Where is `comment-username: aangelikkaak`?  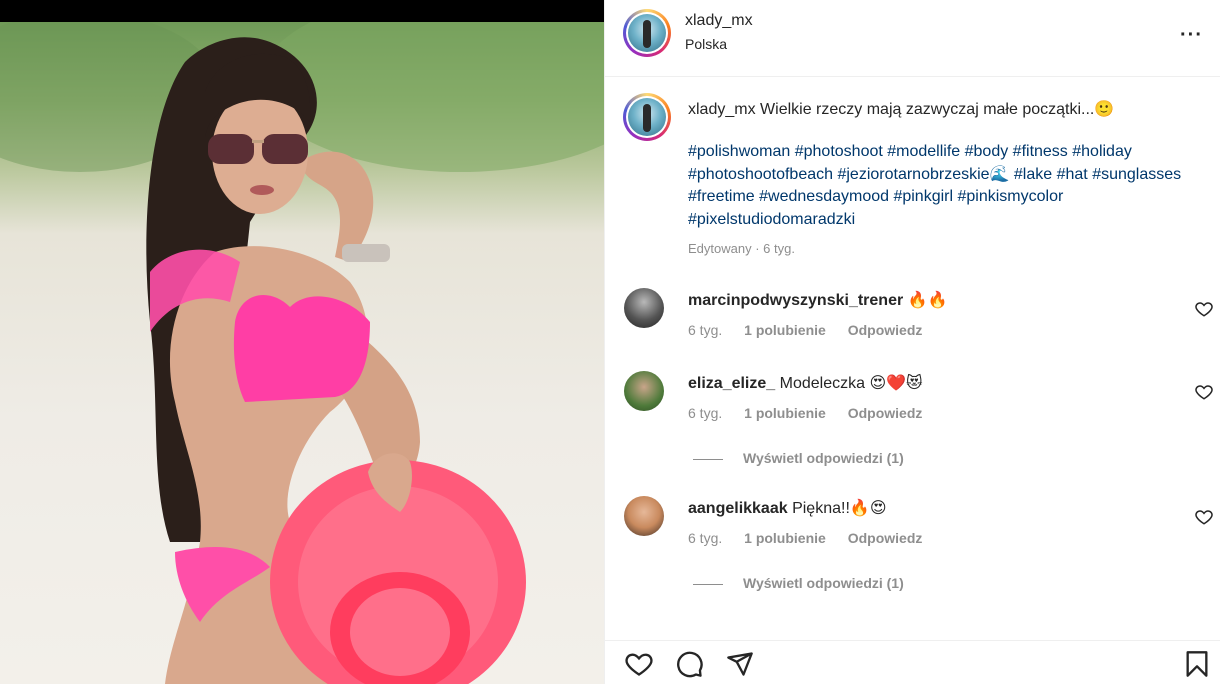 comment-username: aangelikkaak is located at coordinates (738, 508).